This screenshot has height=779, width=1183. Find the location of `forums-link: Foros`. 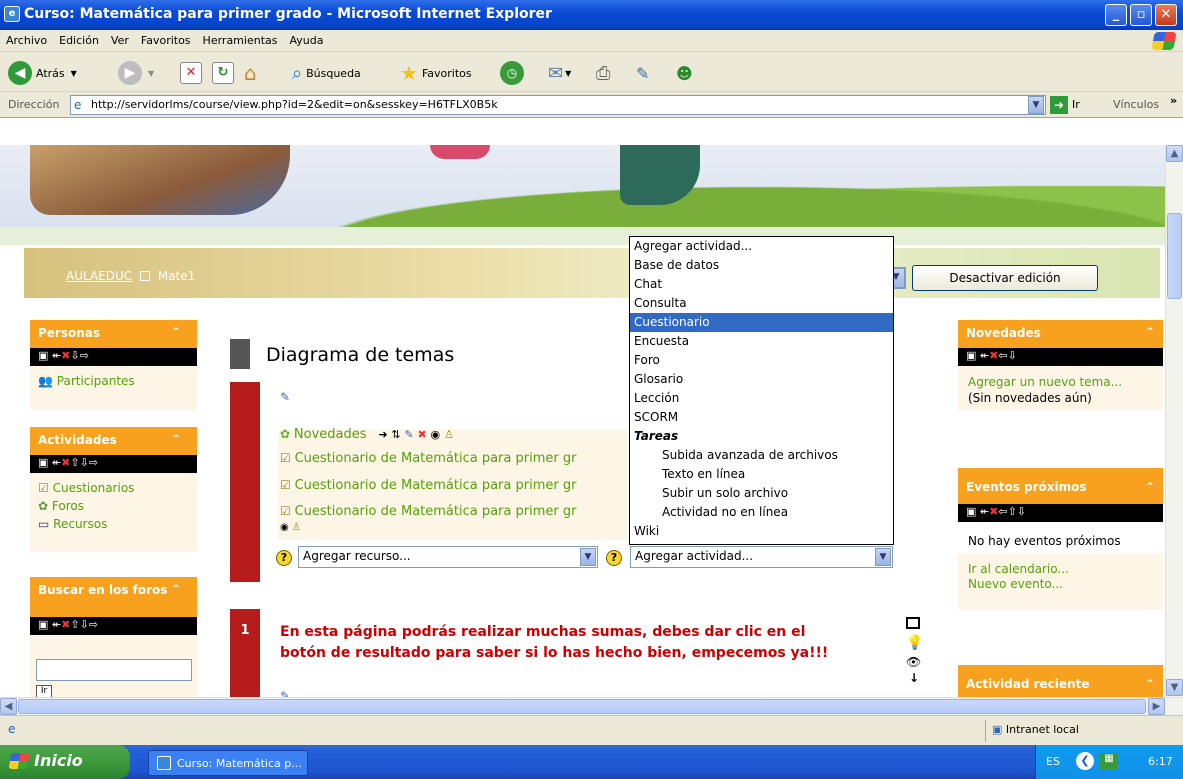

forums-link: Foros is located at coordinates (68, 506).